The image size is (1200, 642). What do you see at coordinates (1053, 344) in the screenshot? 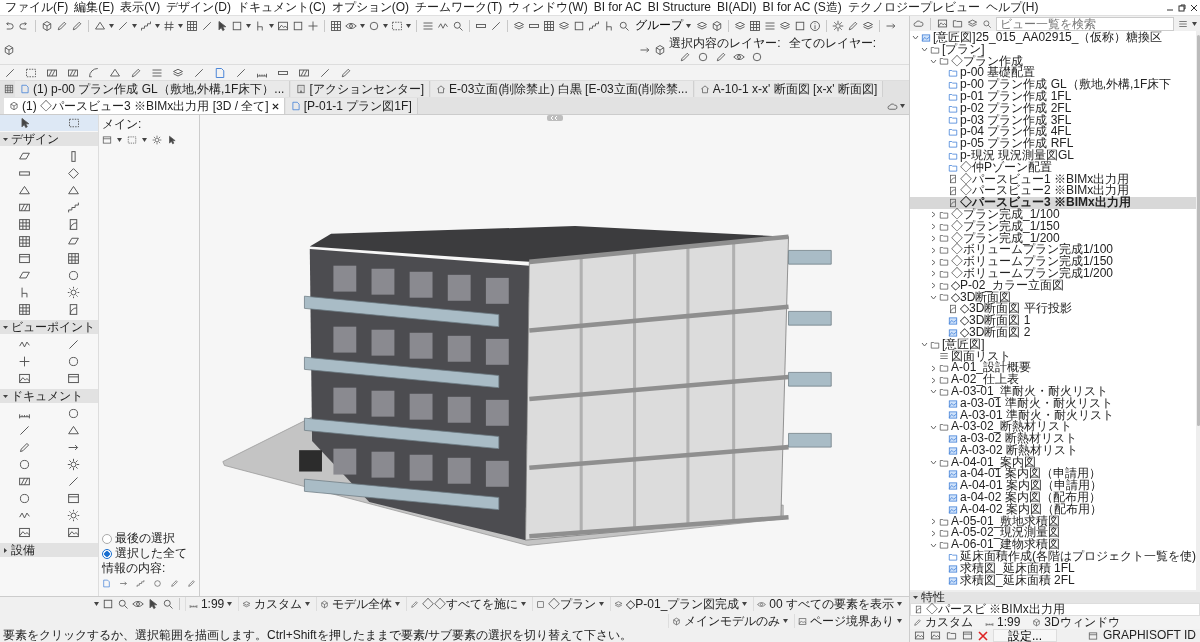
I see `tree-item: [意匠図]` at bounding box center [1053, 344].